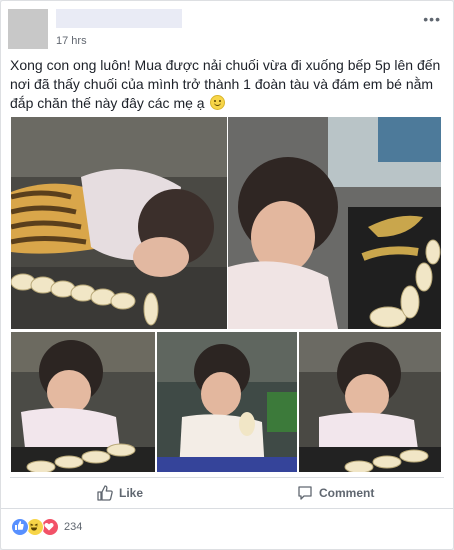 This screenshot has height=550, width=454. Describe the element at coordinates (305, 493) in the screenshot. I see `comment-bubble-icon` at that location.